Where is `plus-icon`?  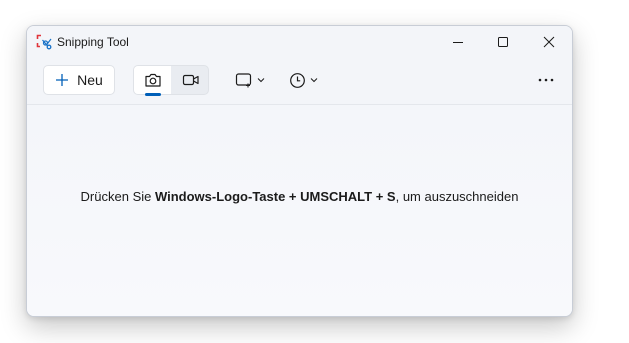
plus-icon is located at coordinates (62, 80).